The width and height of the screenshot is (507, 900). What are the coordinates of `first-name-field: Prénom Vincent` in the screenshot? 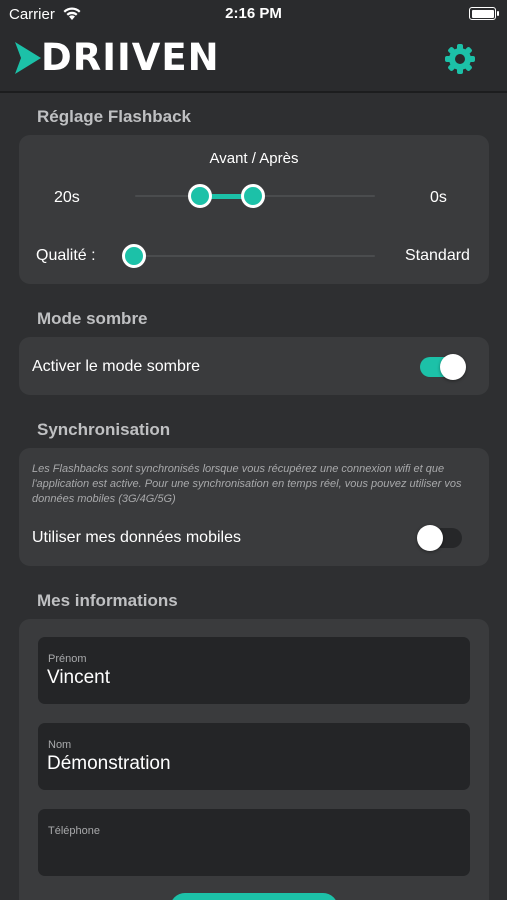 It's located at (254, 670).